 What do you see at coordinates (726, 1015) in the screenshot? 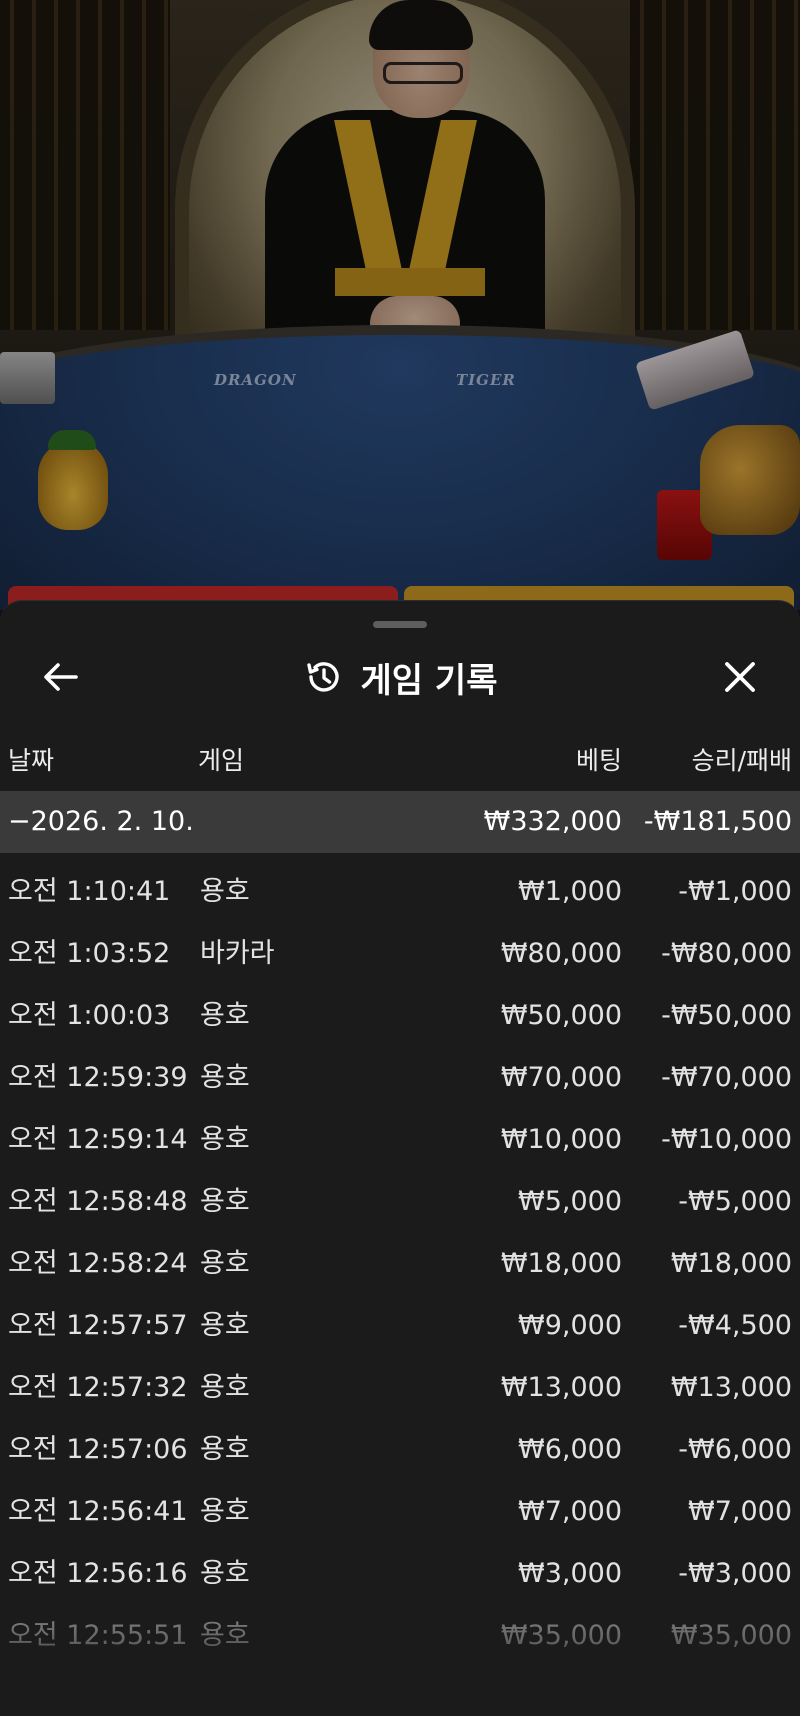
I see `row-win-loss: -₩50,000` at bounding box center [726, 1015].